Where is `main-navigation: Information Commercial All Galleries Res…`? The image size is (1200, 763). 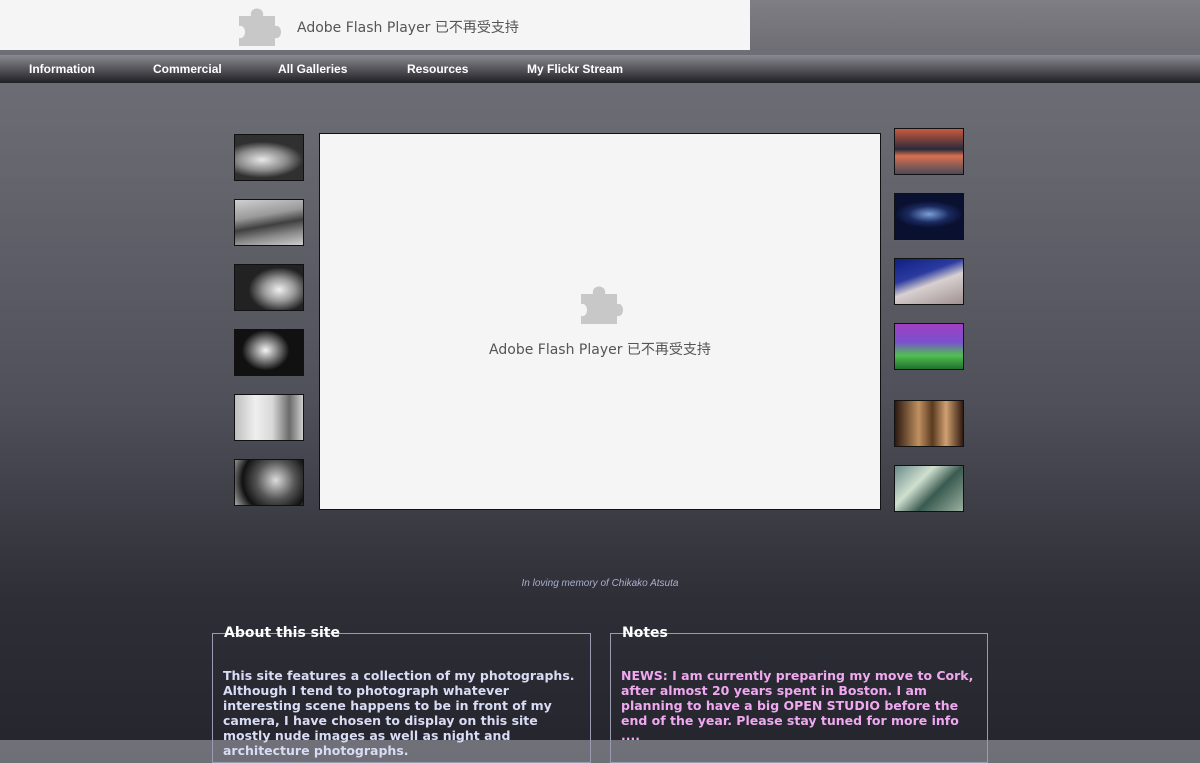
main-navigation: Information Commercial All Galleries Res… is located at coordinates (600, 69).